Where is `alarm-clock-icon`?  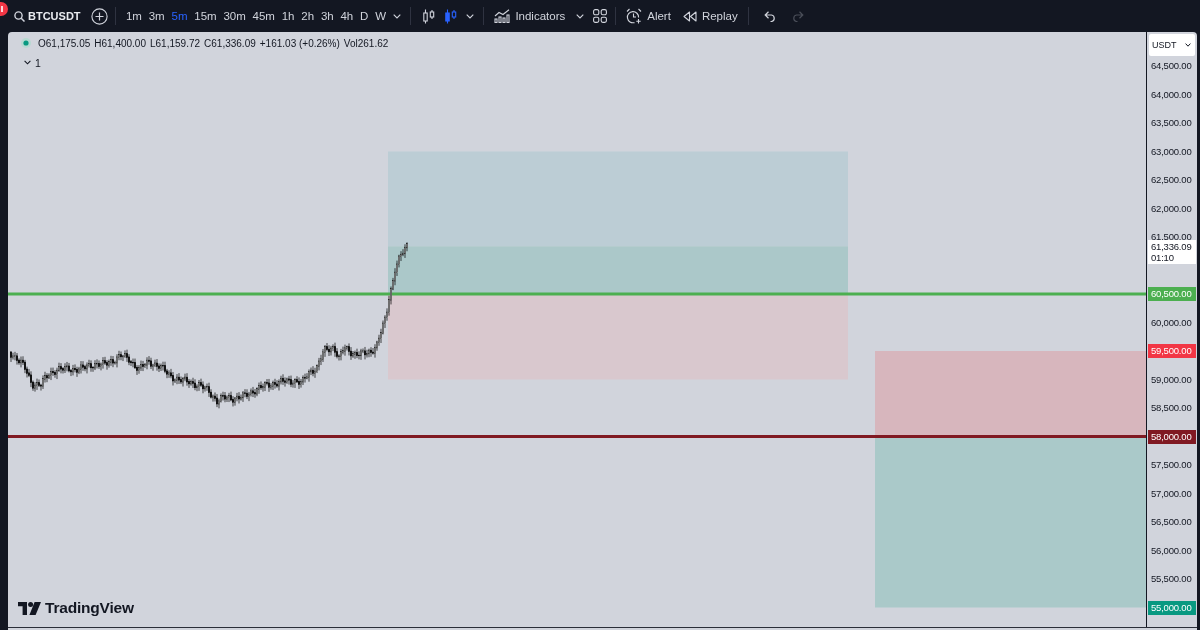 alarm-clock-icon is located at coordinates (634, 16).